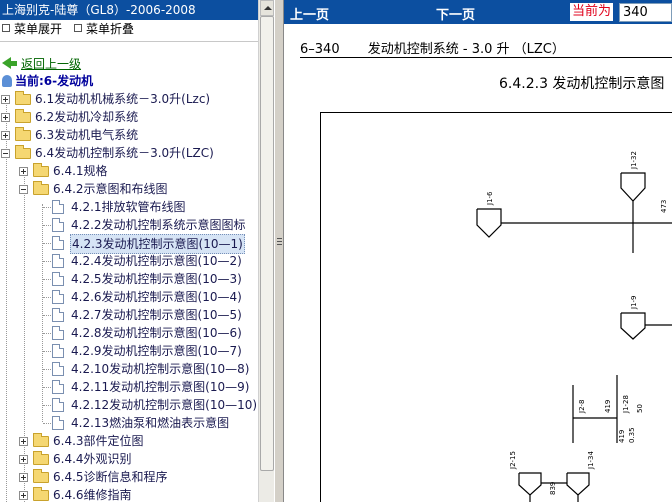 The height and width of the screenshot is (502, 672). What do you see at coordinates (553, 488) in the screenshot?
I see `label-839: 839` at bounding box center [553, 488].